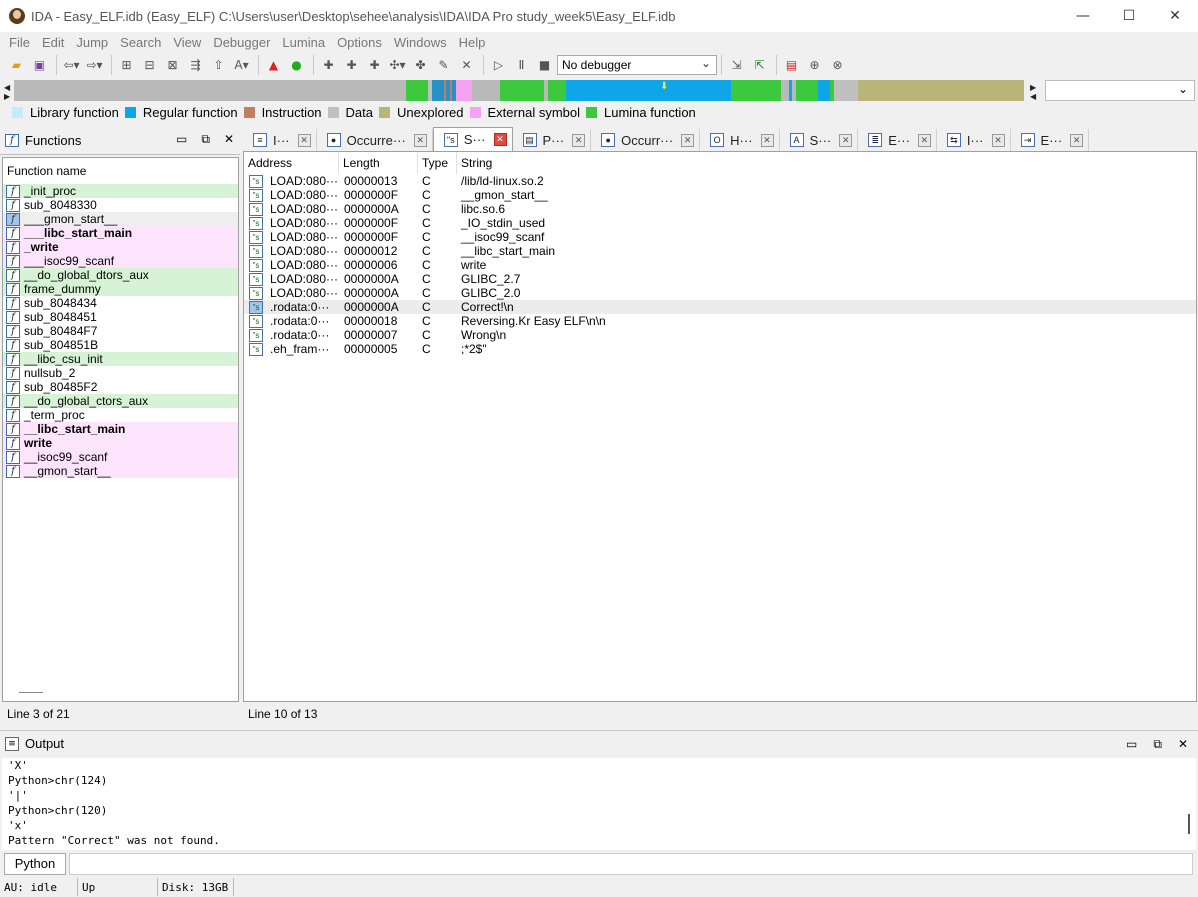 This screenshot has height=897, width=1198. What do you see at coordinates (1129, 16) in the screenshot?
I see `maximize-button: ☐` at bounding box center [1129, 16].